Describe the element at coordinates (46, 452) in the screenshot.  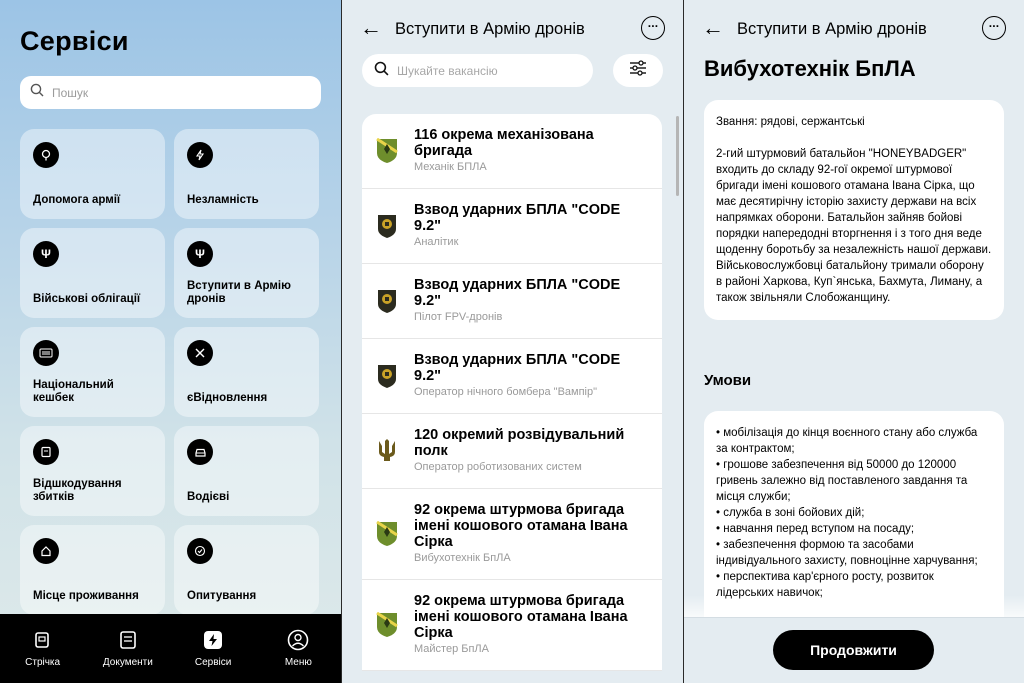
I see `document-icon` at that location.